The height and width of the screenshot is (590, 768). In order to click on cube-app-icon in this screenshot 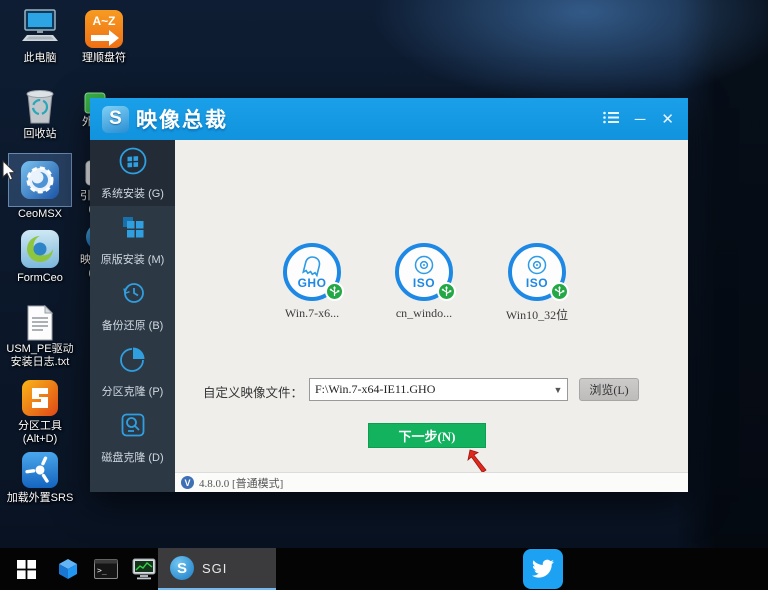, I will do `click(68, 569)`.